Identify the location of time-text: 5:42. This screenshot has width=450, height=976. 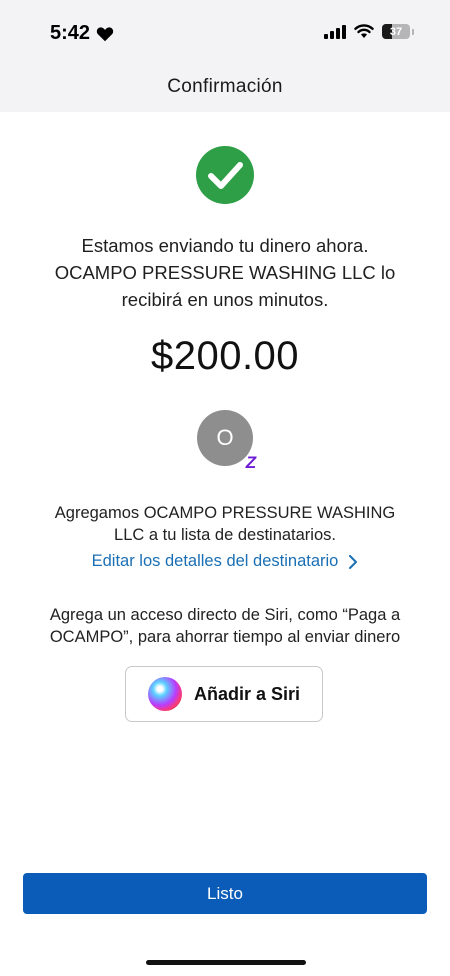
(70, 33).